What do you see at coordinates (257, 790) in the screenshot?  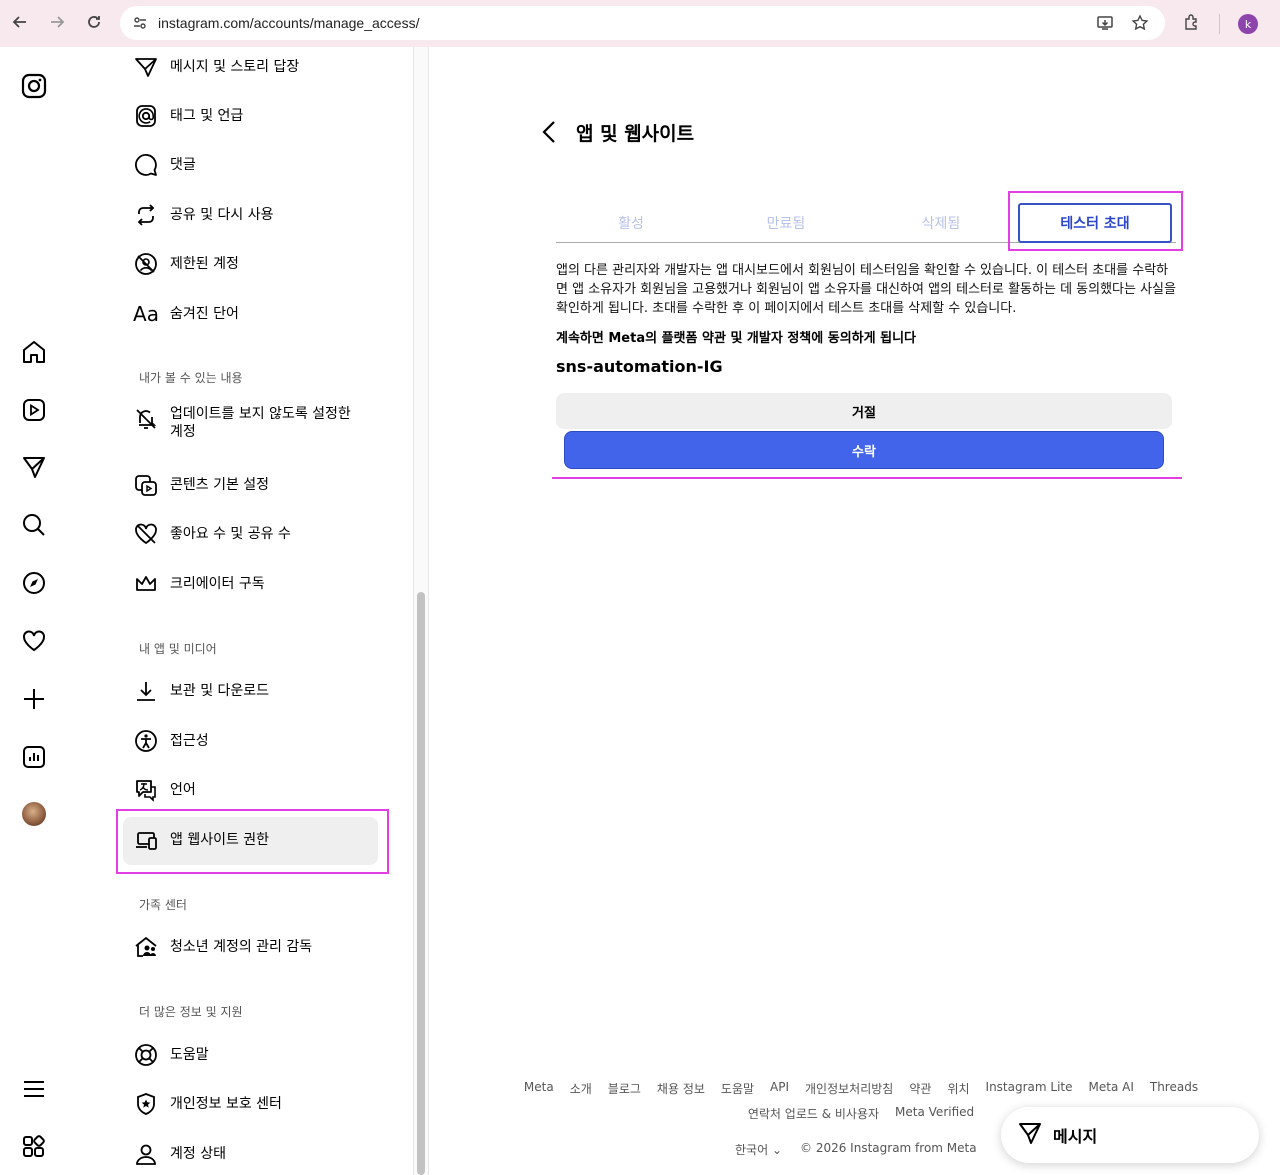 I see `settings-item-language: 언어` at bounding box center [257, 790].